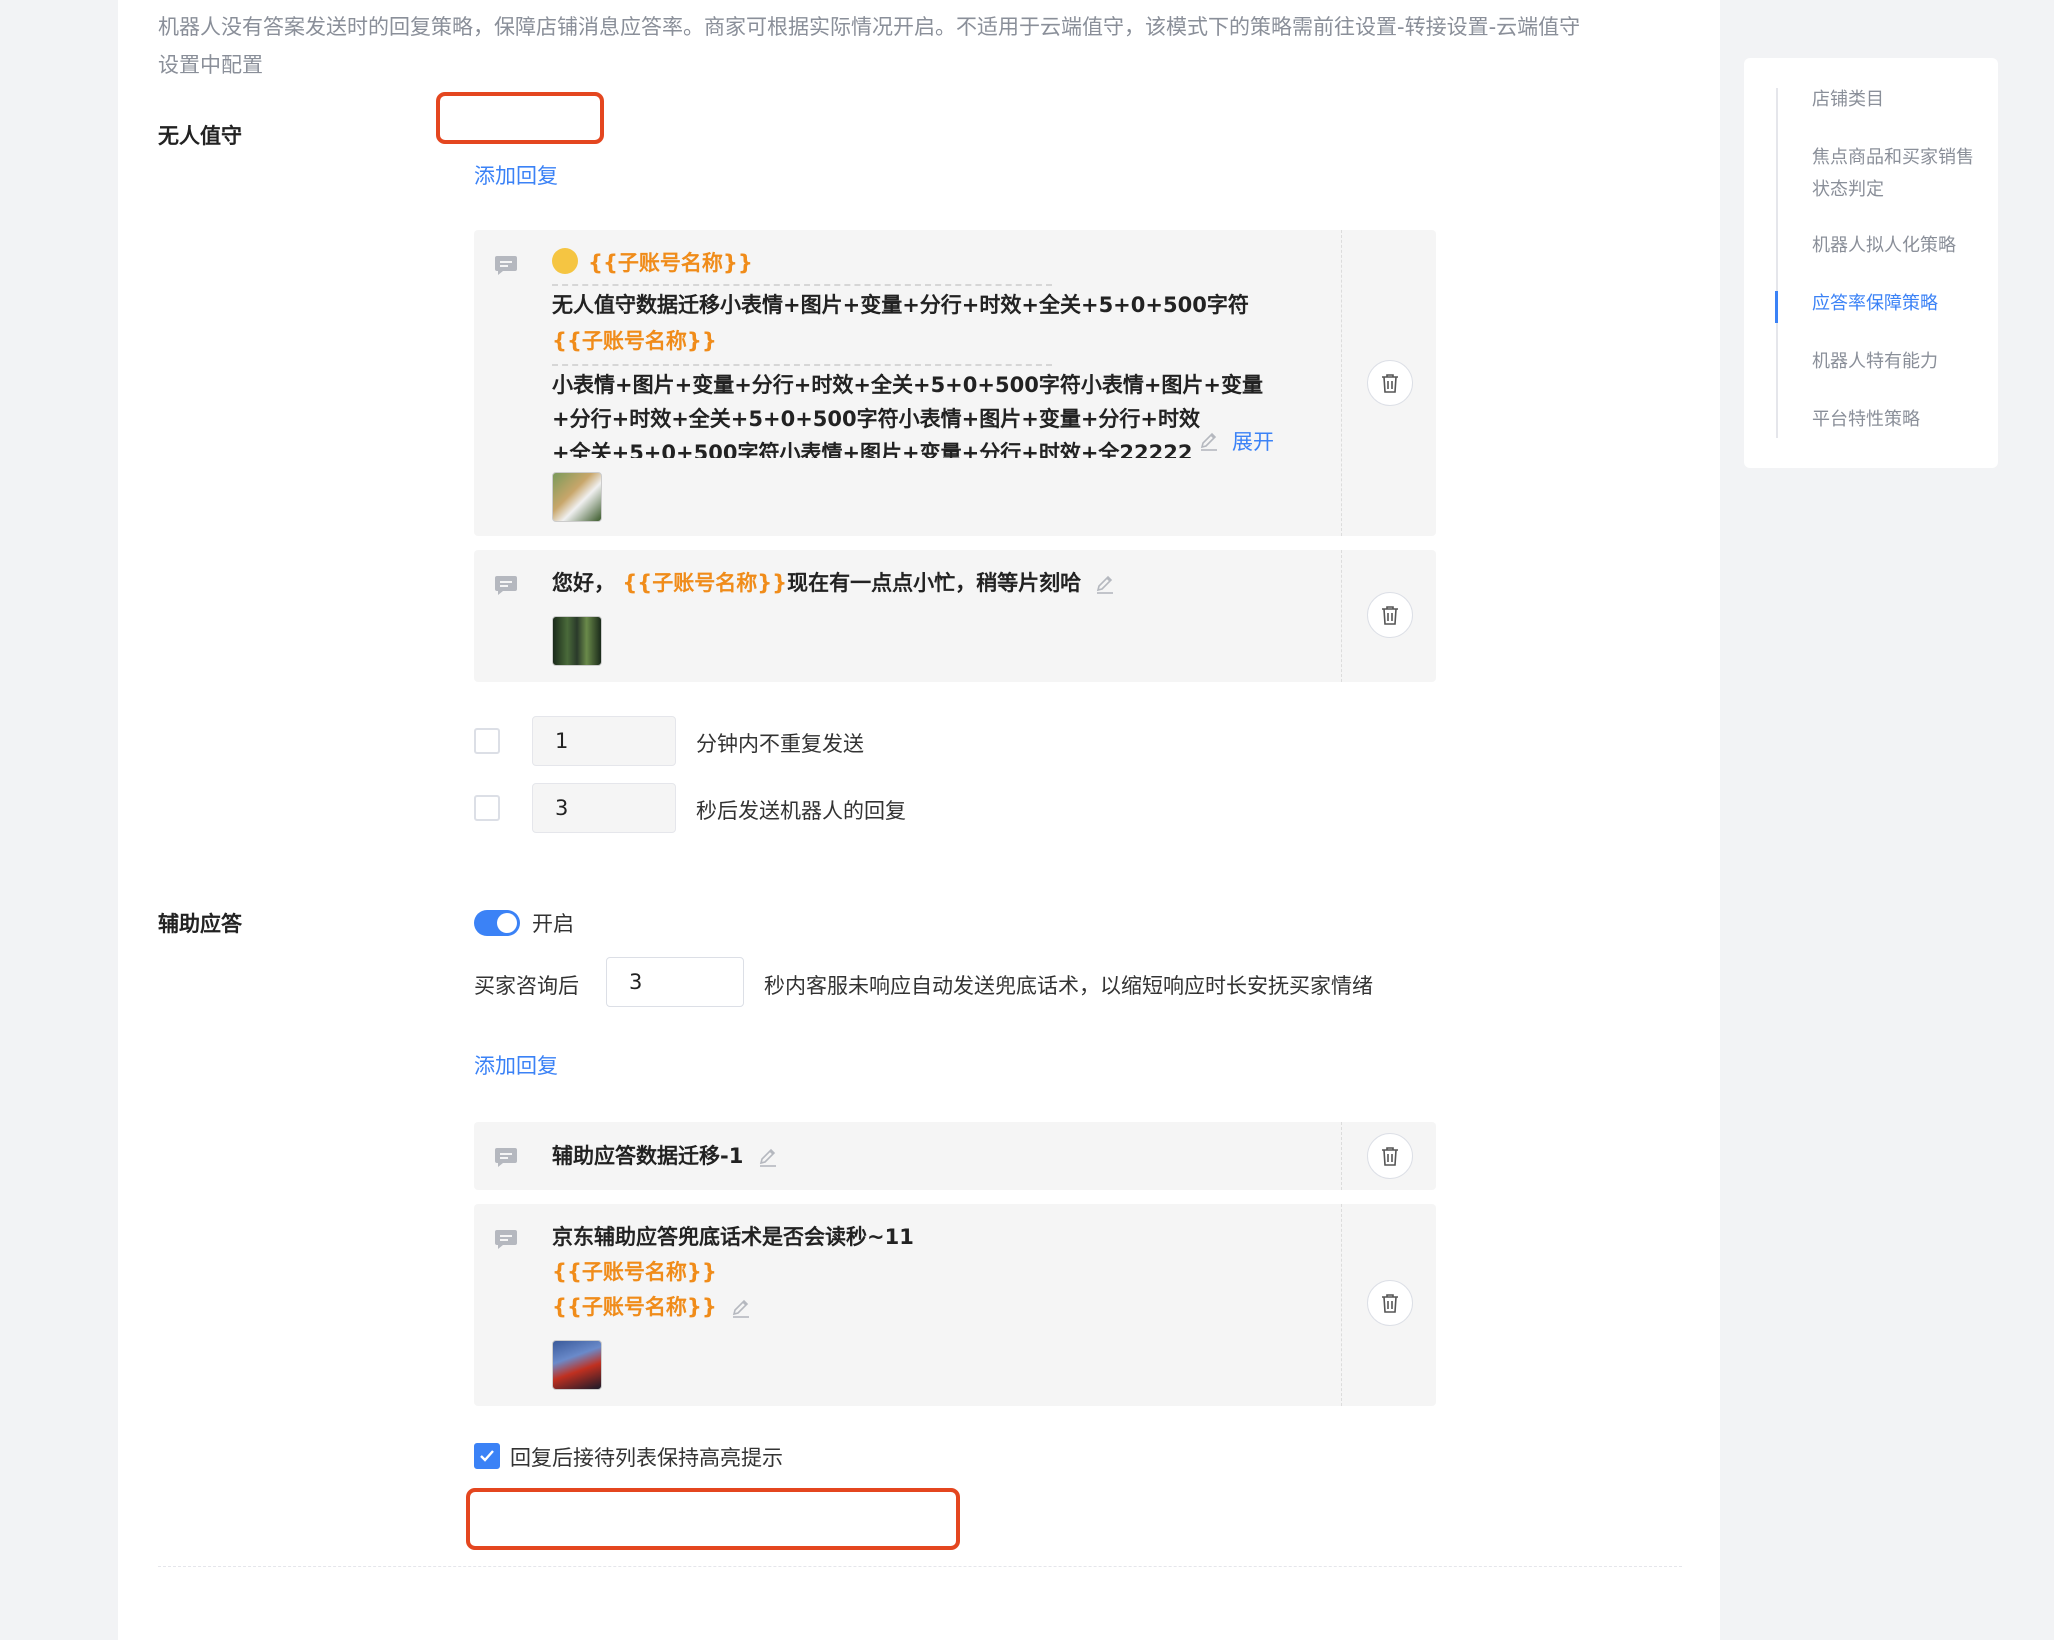 Image resolution: width=2054 pixels, height=1640 pixels. Describe the element at coordinates (934, 583) in the screenshot. I see `text-suffix: 现在有一点点小忙，稍等片刻哈` at that location.